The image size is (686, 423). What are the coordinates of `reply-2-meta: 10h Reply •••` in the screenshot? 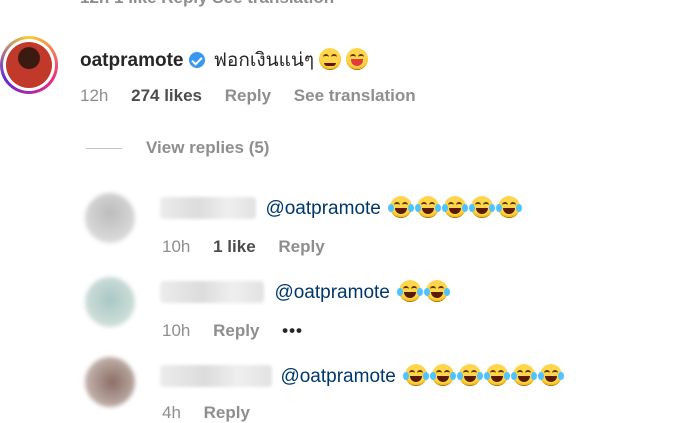 It's located at (241, 331).